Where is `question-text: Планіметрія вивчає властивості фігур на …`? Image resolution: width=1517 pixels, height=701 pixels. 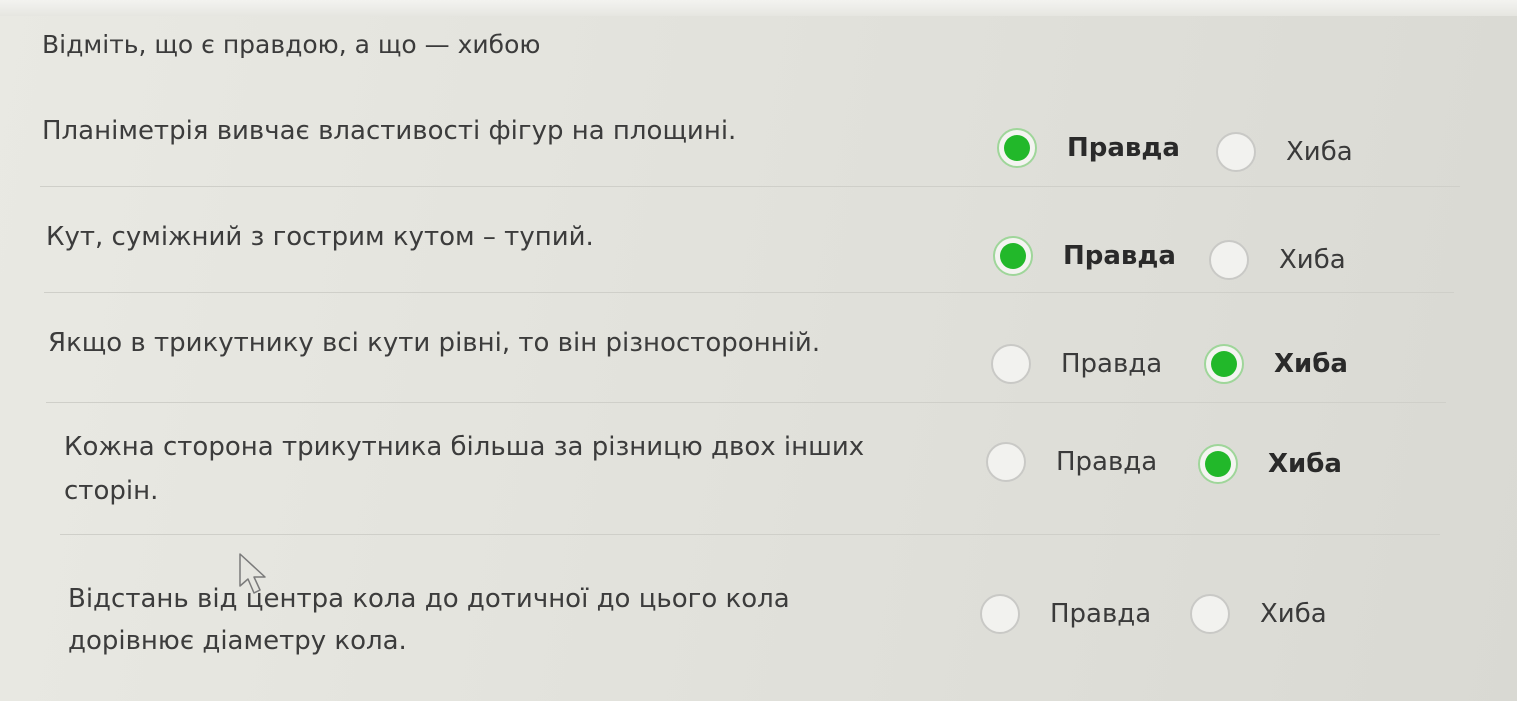
question-text: Планіметрія вивчає властивості фігур на … is located at coordinates (389, 131).